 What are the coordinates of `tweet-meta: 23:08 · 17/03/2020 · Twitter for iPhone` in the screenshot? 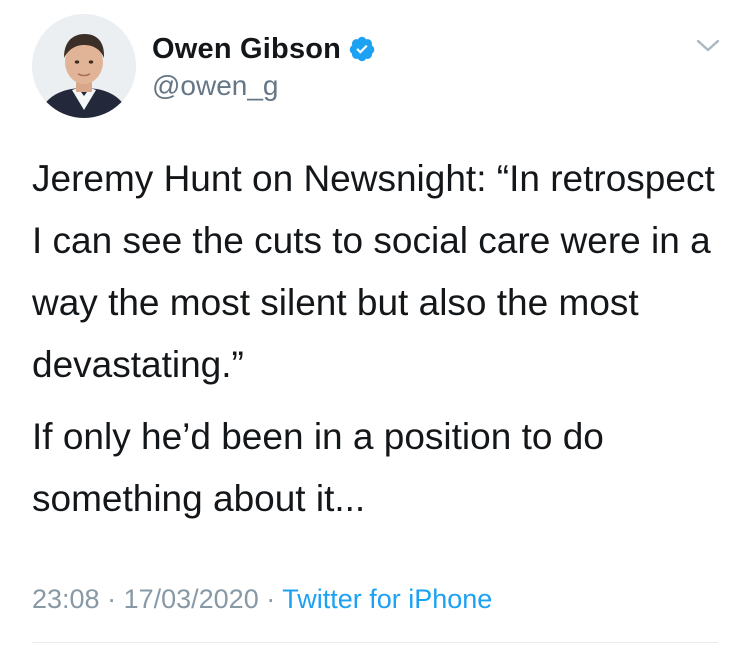 It's located at (262, 599).